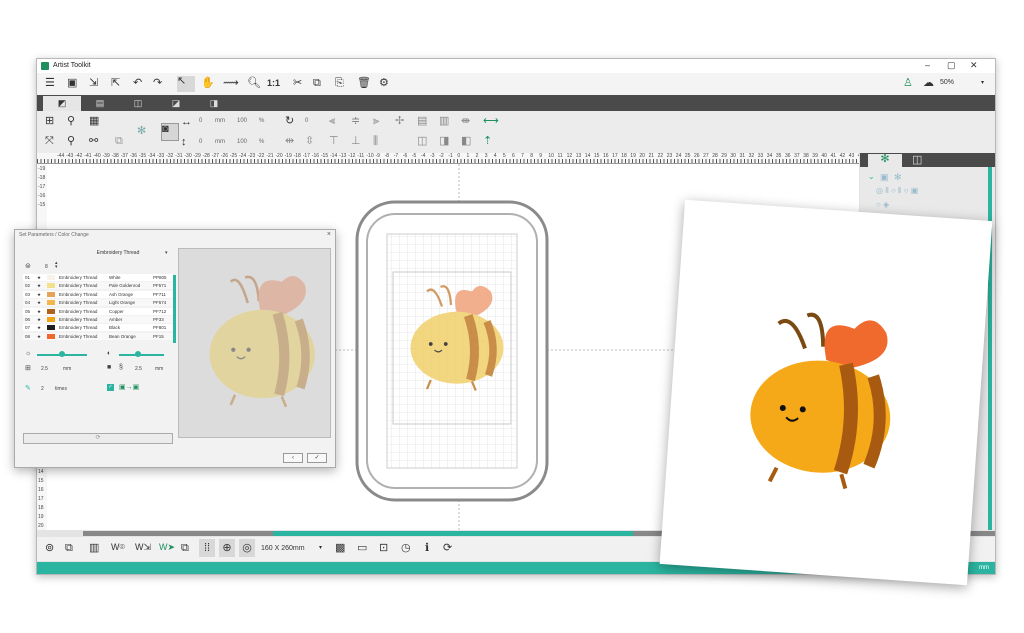  Describe the element at coordinates (98, 438) in the screenshot. I see `apply-button: ⟳` at that location.